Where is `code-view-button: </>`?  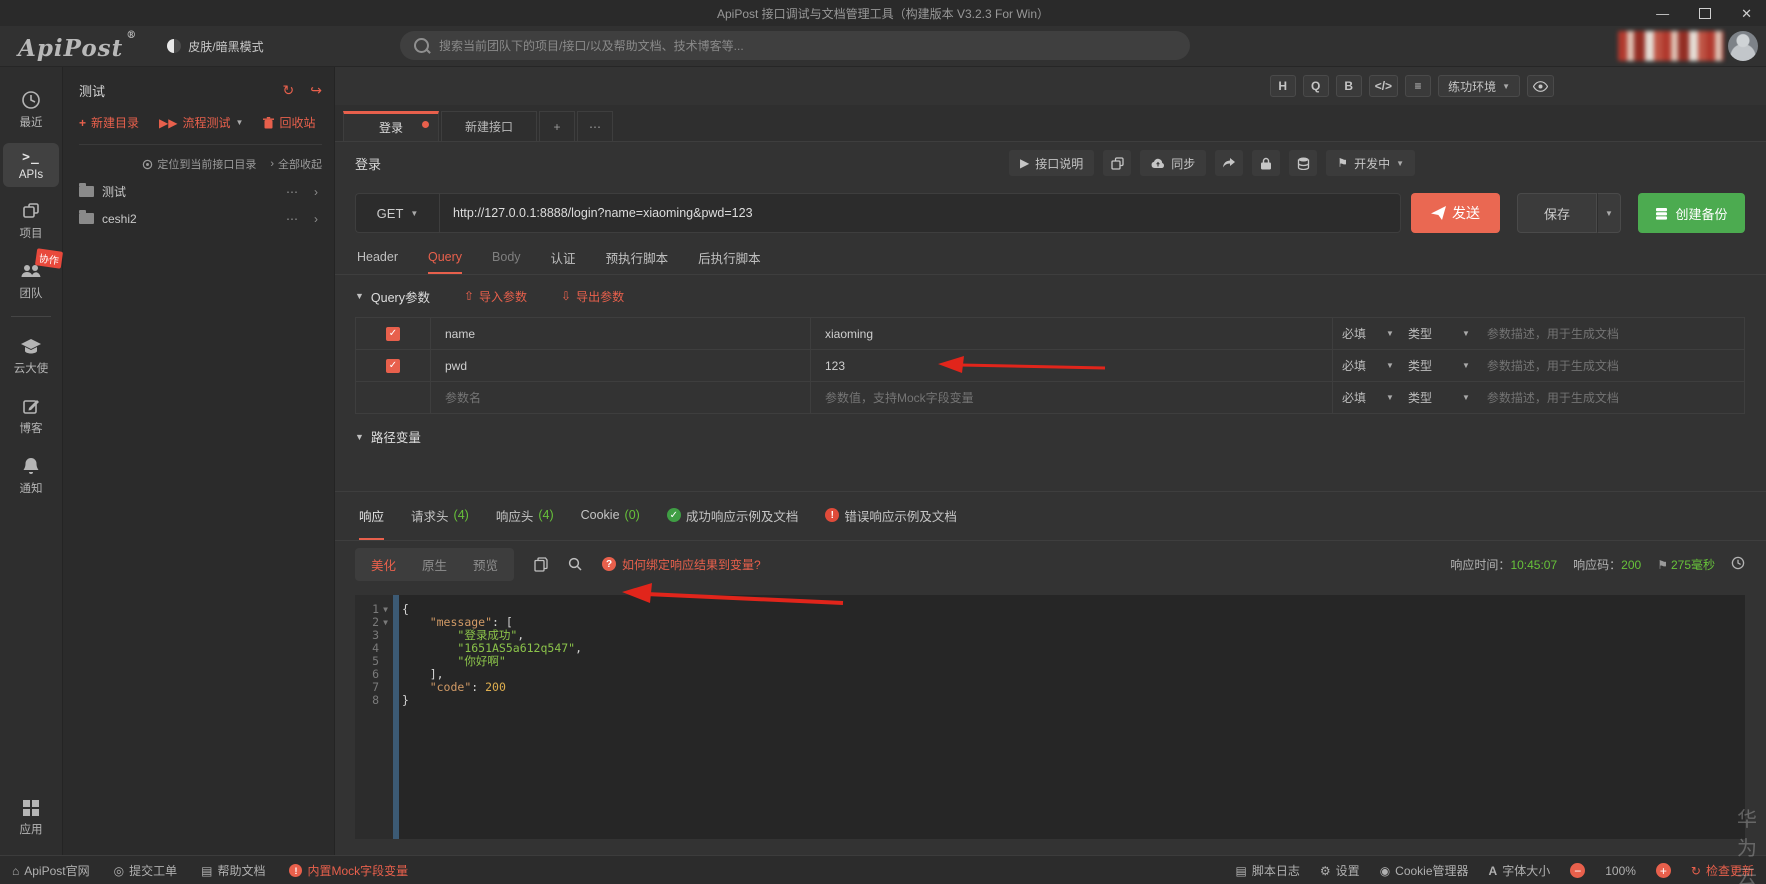 code-view-button: </> is located at coordinates (1383, 86).